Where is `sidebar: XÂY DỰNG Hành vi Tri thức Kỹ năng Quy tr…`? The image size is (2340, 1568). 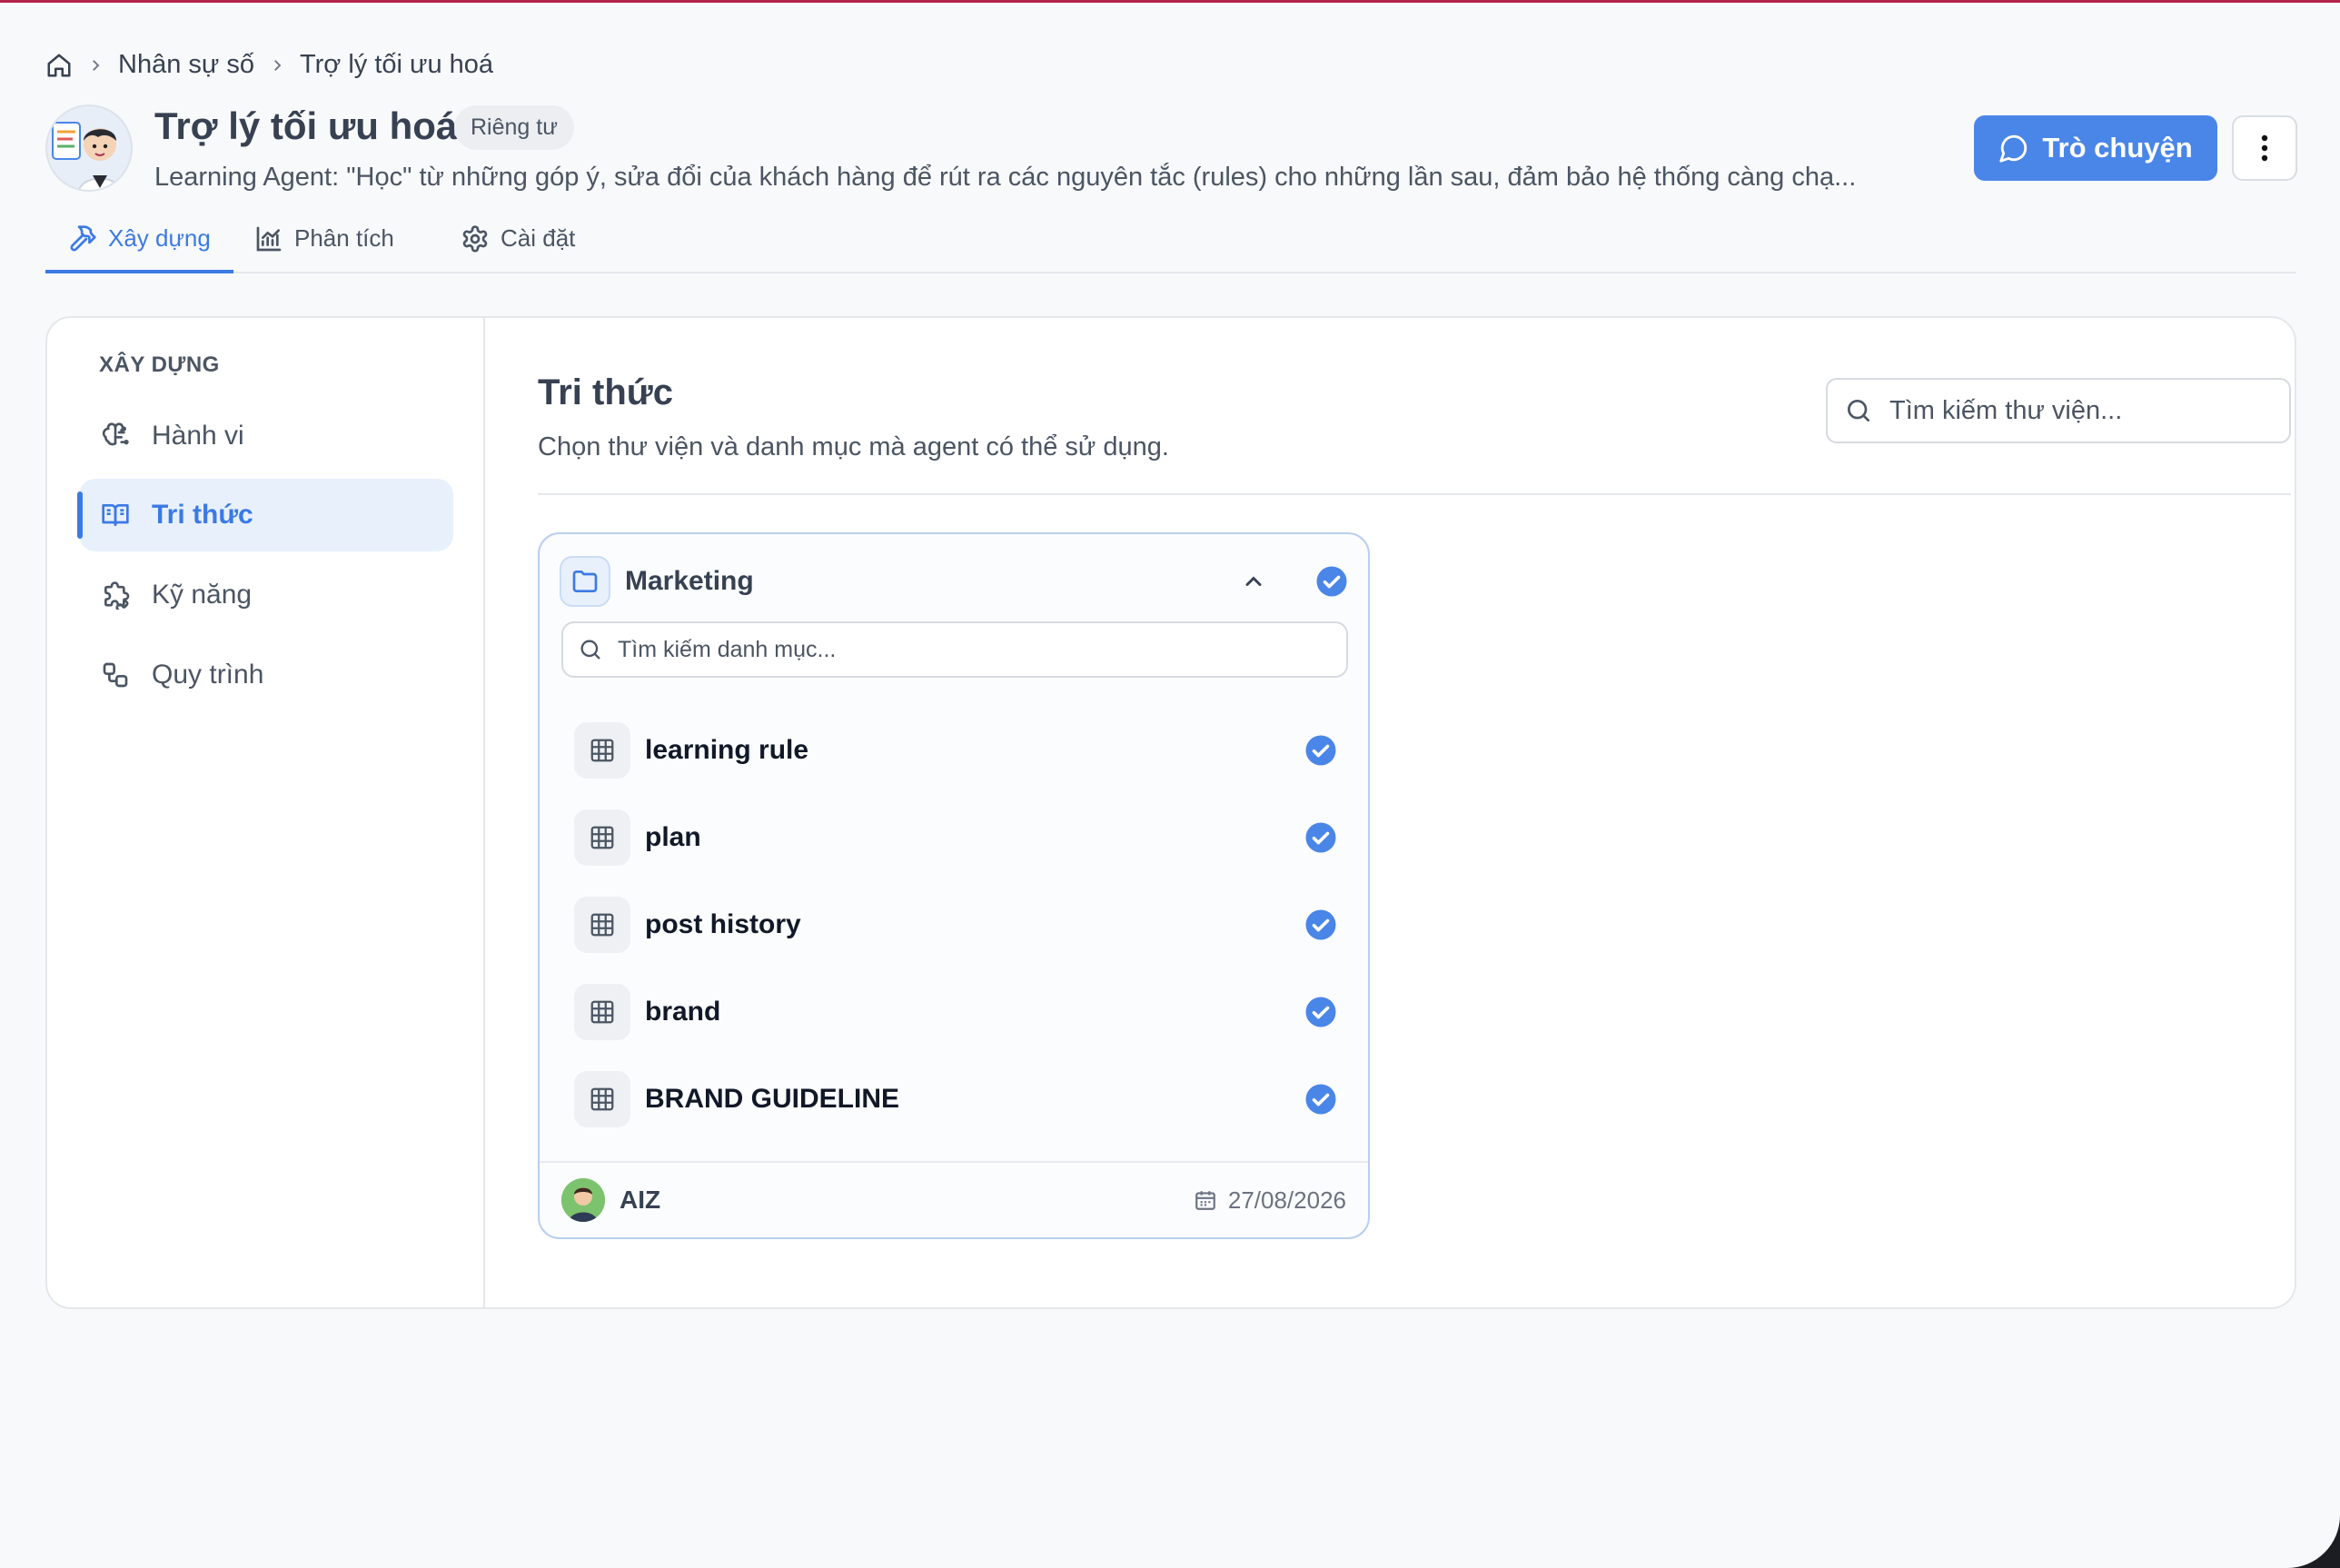 sidebar: XÂY DỰNG Hành vi Tri thức Kỹ năng Quy tr… is located at coordinates (266, 812).